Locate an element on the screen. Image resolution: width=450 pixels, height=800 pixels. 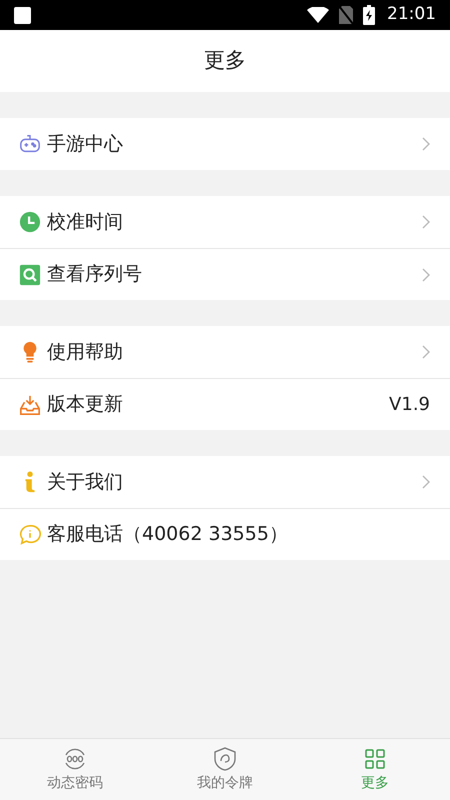
menu-item: 版本更新 V1.9 is located at coordinates (225, 404).